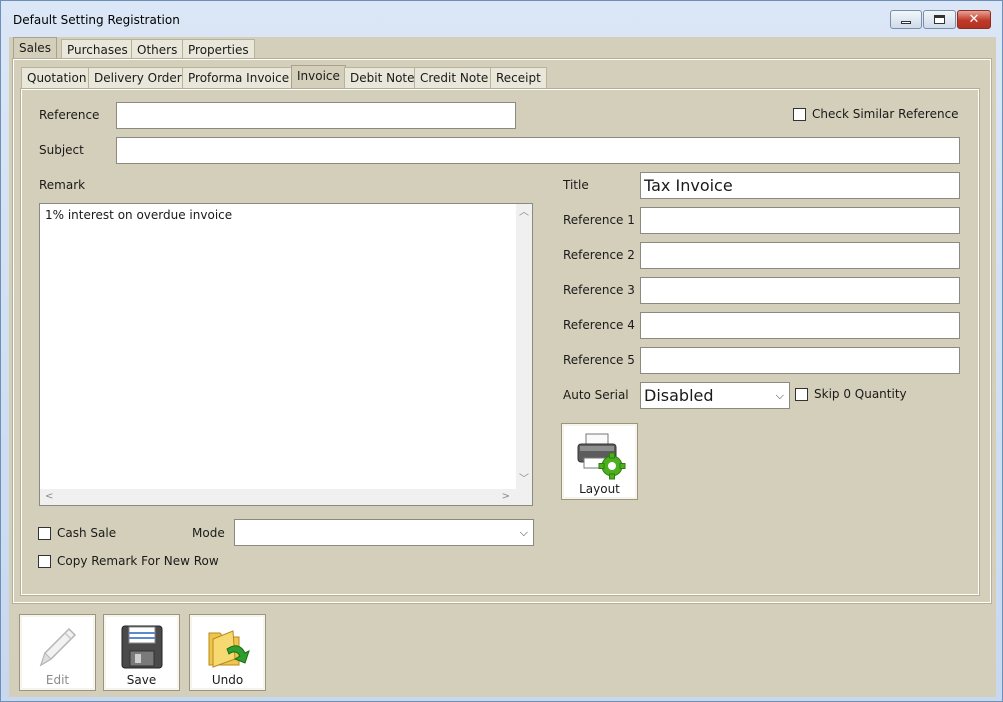  I want to click on auto-serial-value: Disabled, so click(679, 395).